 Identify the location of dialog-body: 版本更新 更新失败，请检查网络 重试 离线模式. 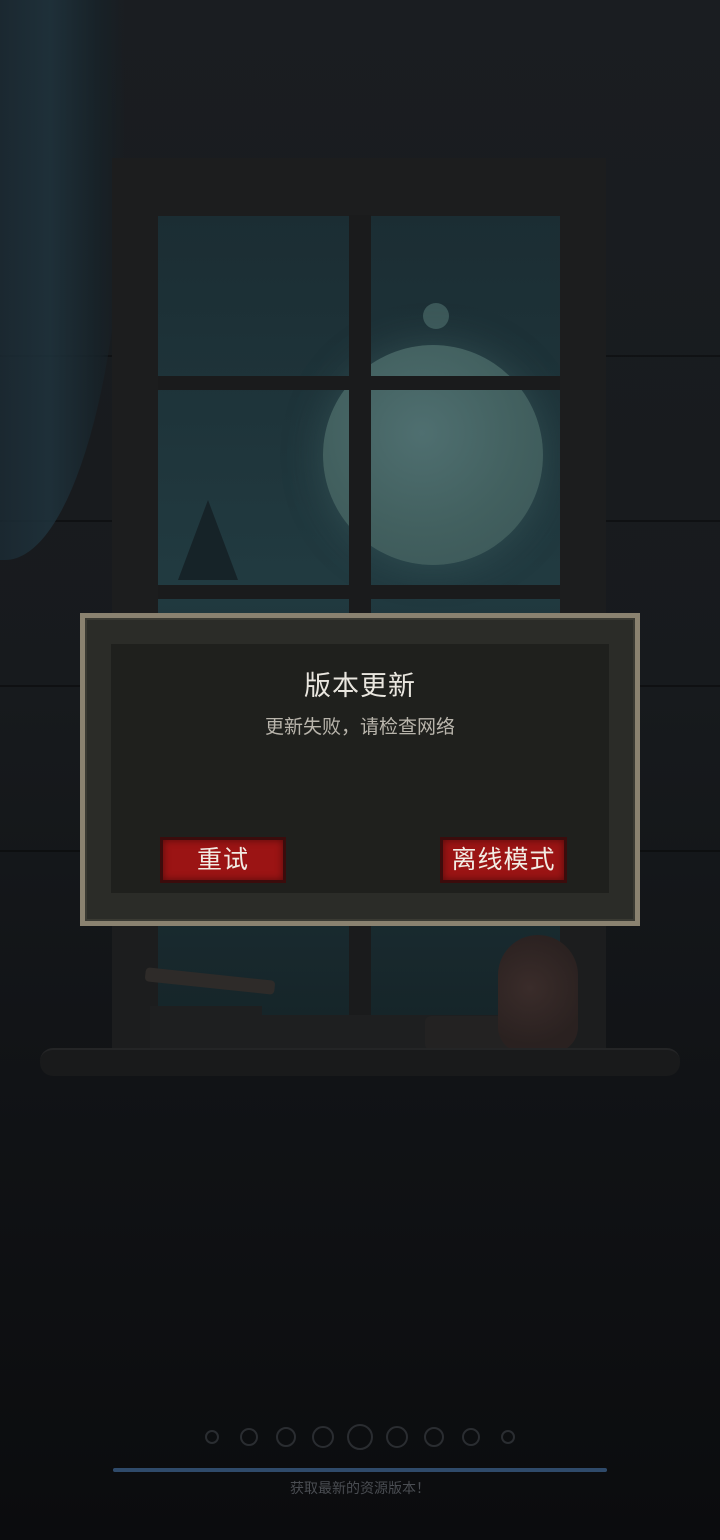
(360, 768).